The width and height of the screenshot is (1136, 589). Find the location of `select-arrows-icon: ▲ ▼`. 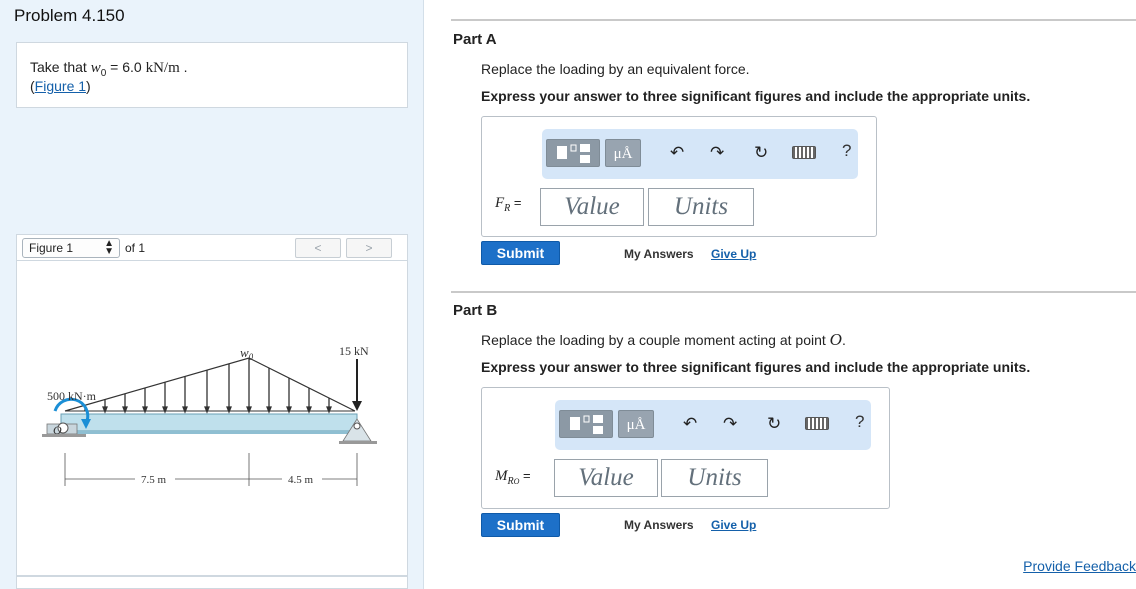

select-arrows-icon: ▲ ▼ is located at coordinates (109, 247).